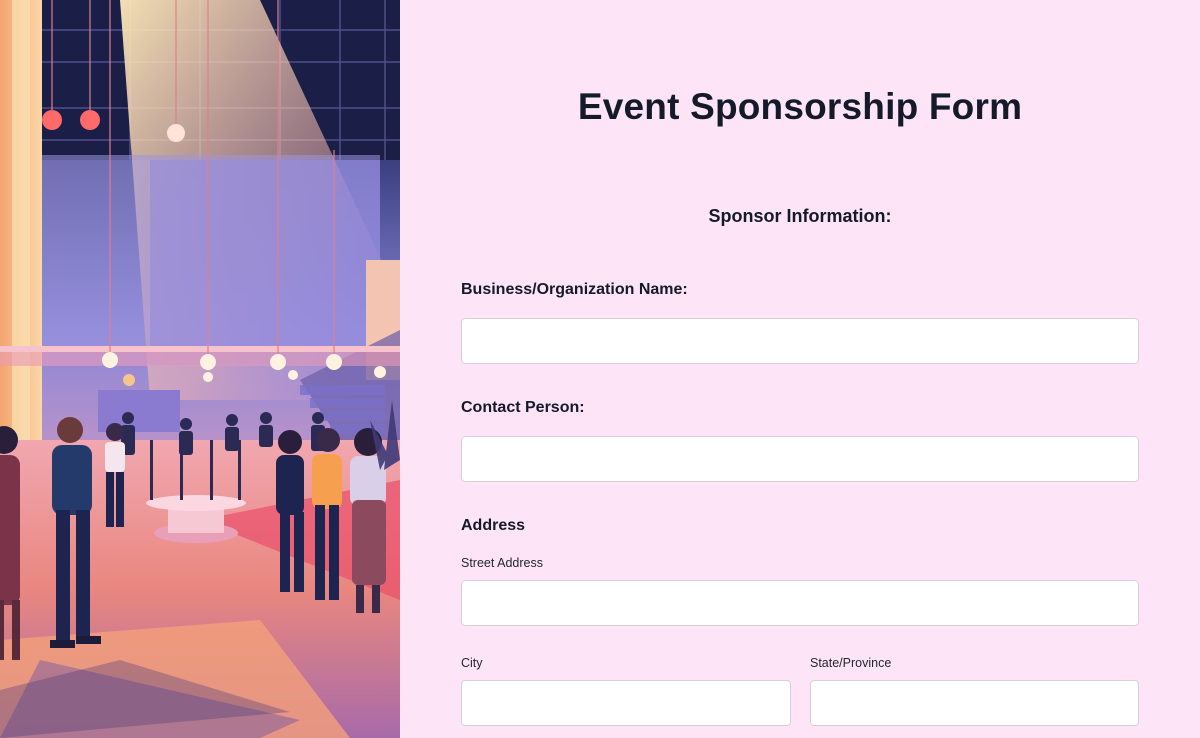 This screenshot has width=1200, height=738. I want to click on contact-person-input, so click(800, 459).